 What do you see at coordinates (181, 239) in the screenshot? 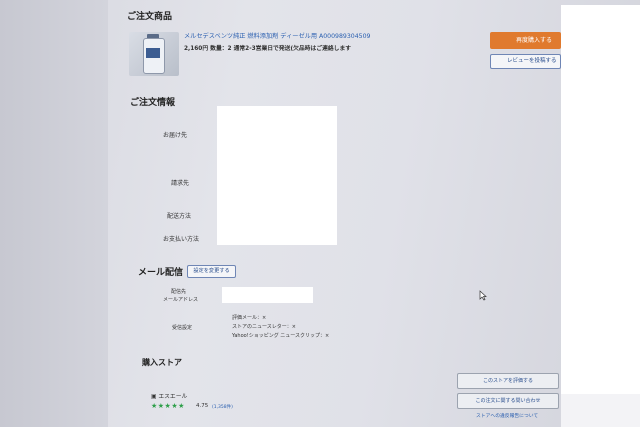
I see `payment-method-label: お支払い方法` at bounding box center [181, 239].